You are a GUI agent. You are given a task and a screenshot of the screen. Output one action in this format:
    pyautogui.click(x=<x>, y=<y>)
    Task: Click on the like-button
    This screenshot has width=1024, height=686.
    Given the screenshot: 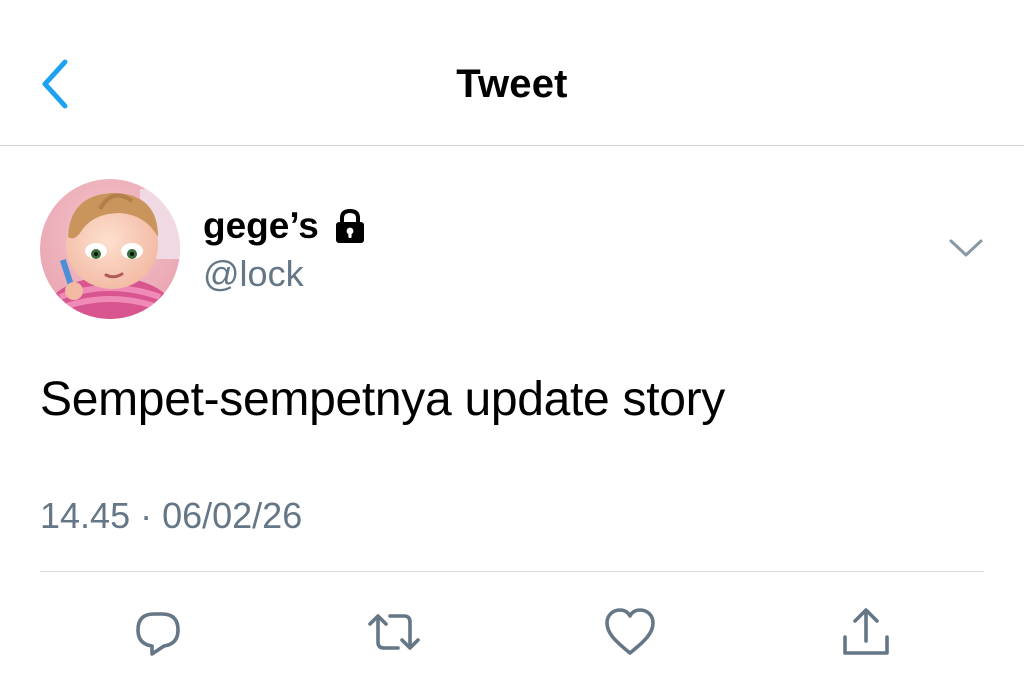 What is the action you would take?
    pyautogui.click(x=630, y=632)
    